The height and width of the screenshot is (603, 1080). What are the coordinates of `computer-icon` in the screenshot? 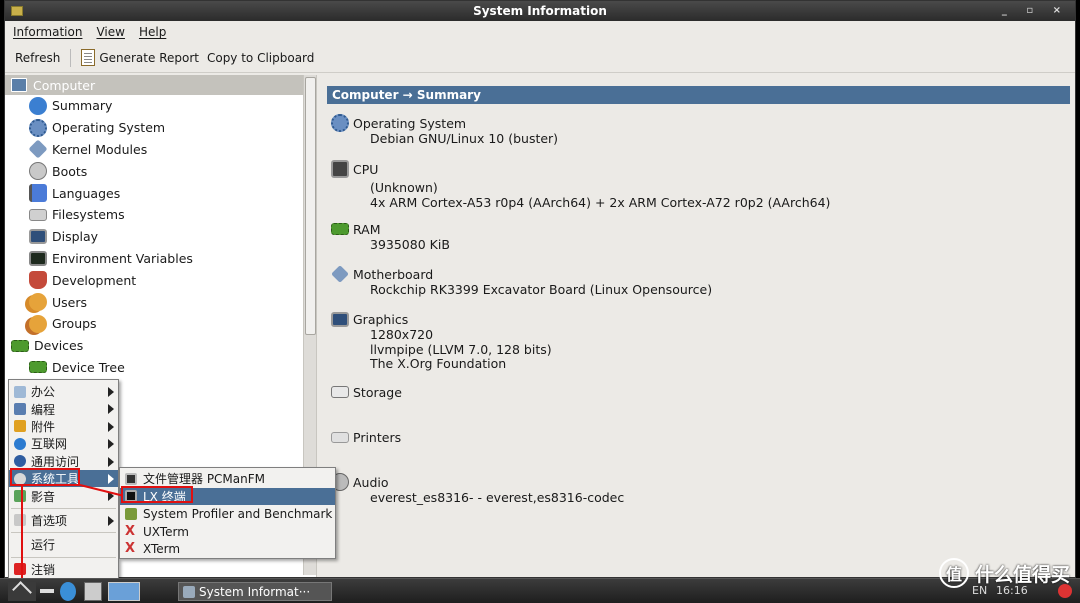 It's located at (19, 85).